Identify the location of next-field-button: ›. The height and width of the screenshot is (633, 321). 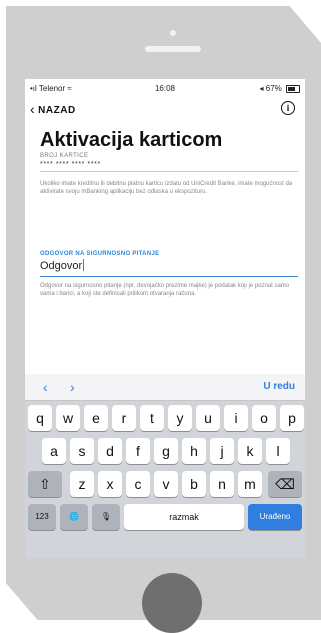
(72, 387).